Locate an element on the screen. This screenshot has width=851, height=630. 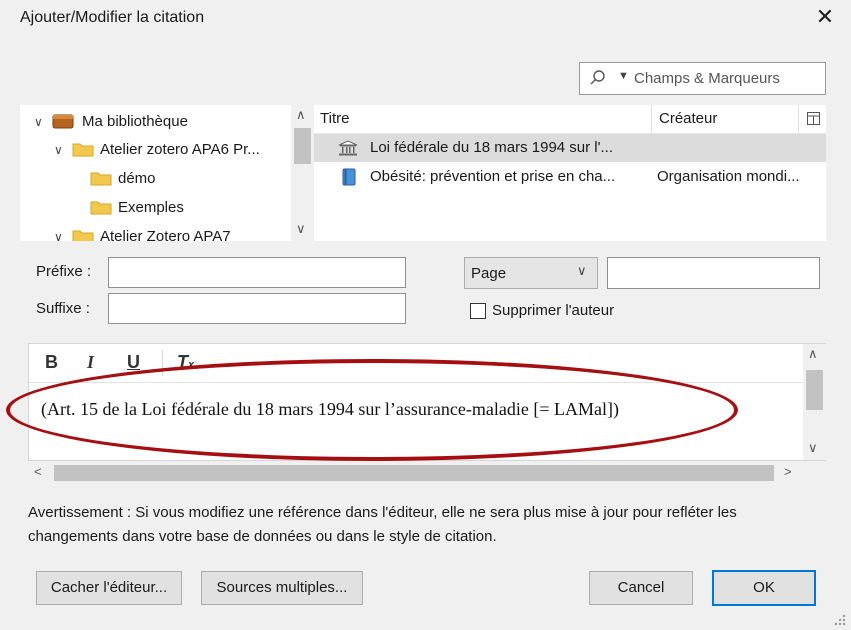
suppress-author-label: Supprimer l'auteur is located at coordinates (553, 310).